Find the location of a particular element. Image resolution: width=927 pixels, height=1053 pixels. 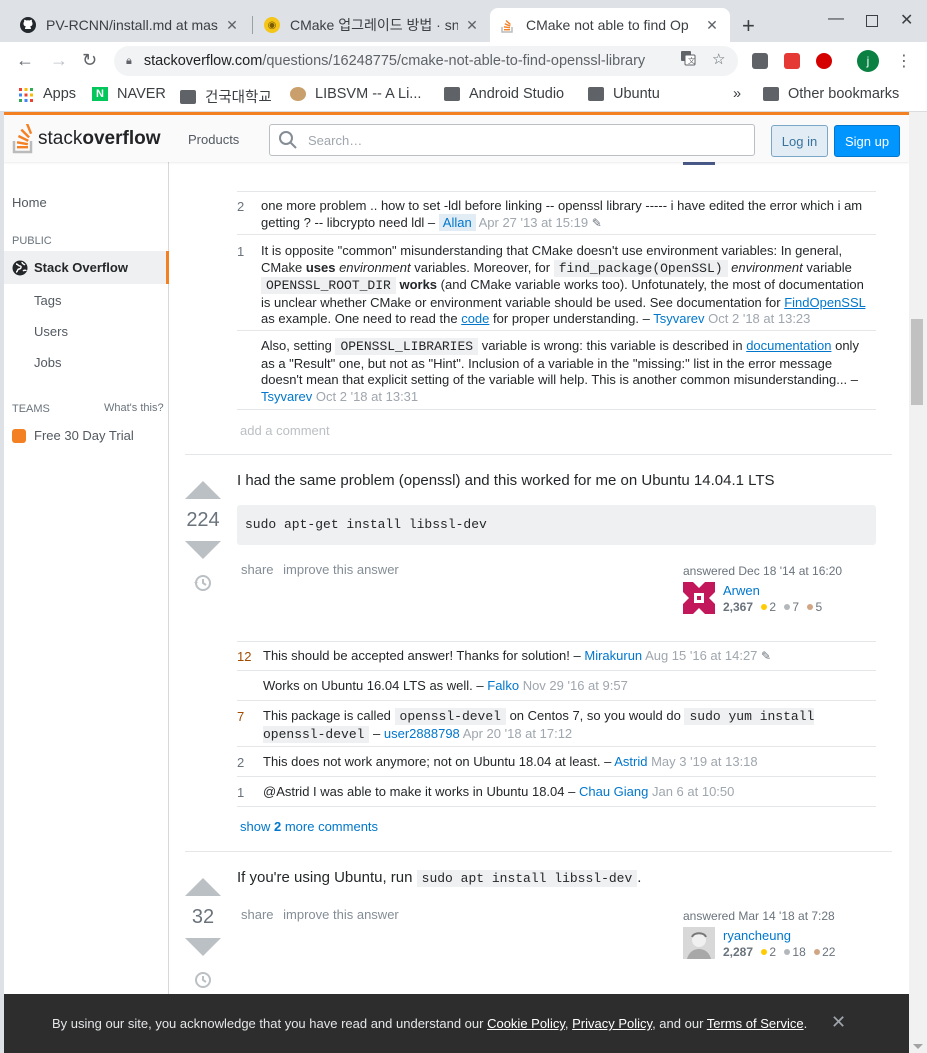

comment-user-link: Astrid is located at coordinates (630, 761).